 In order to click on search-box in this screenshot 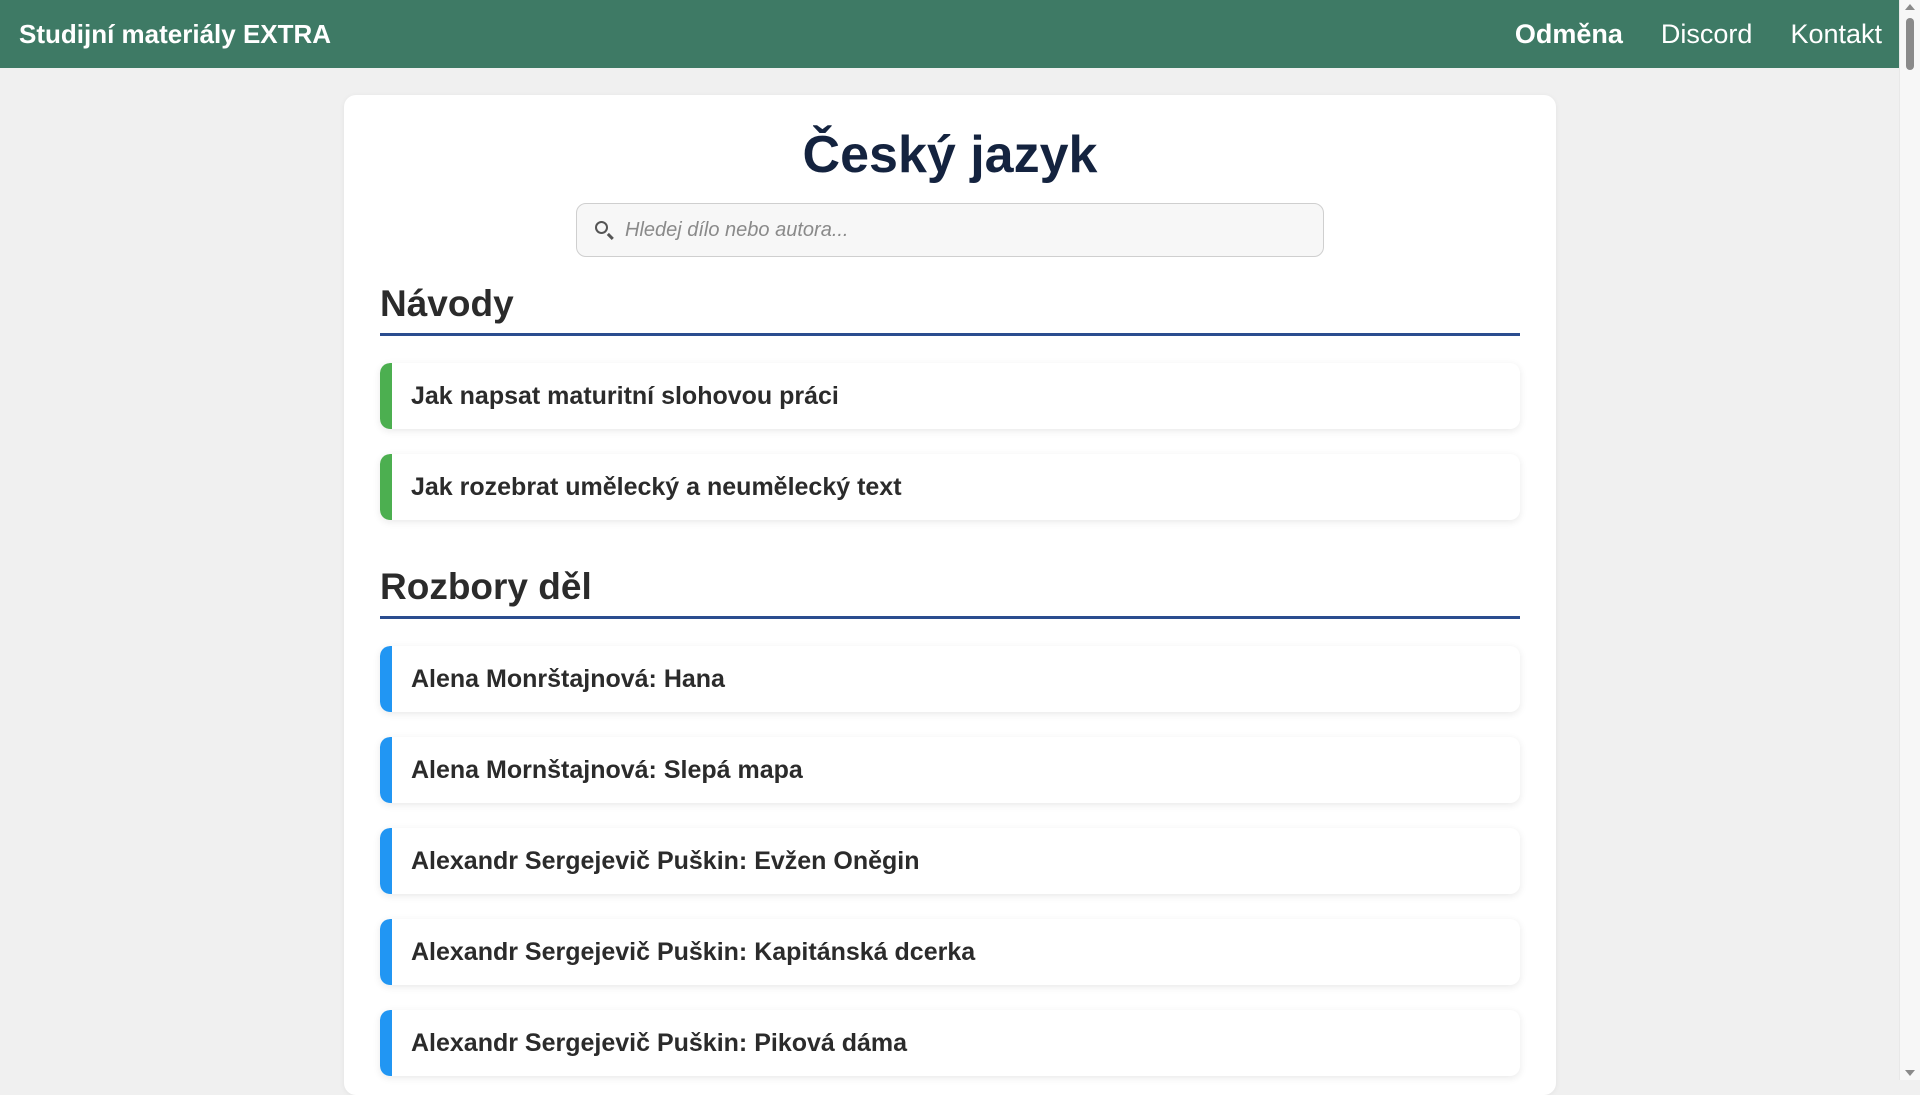, I will do `click(950, 230)`.